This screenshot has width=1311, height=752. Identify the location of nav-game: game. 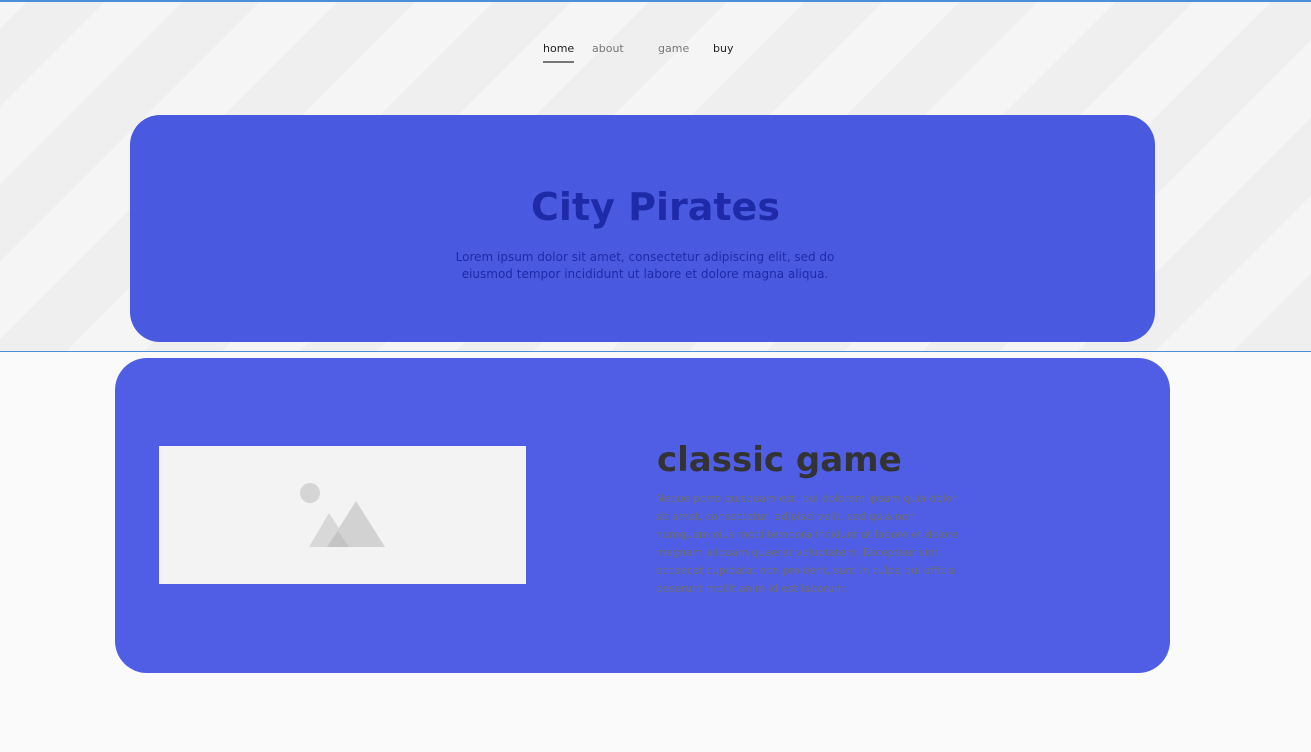
(673, 51).